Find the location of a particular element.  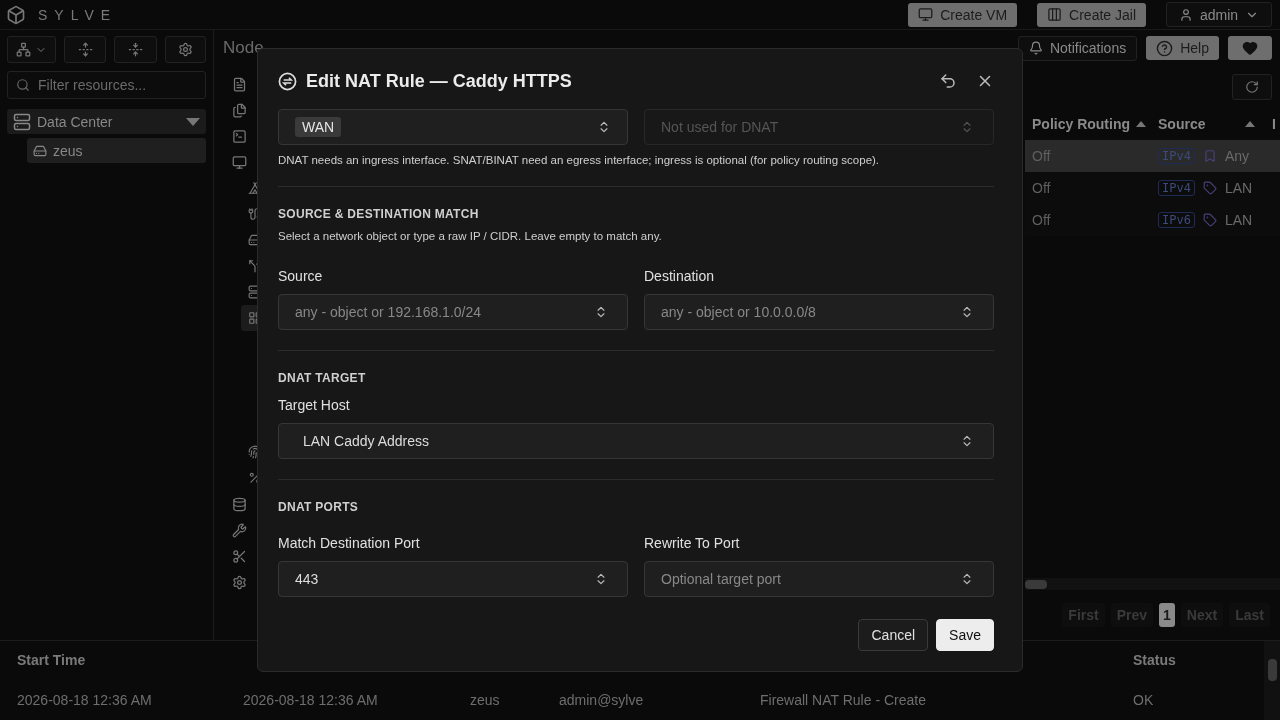

ip-family-tag: IPv6 is located at coordinates (1176, 220).